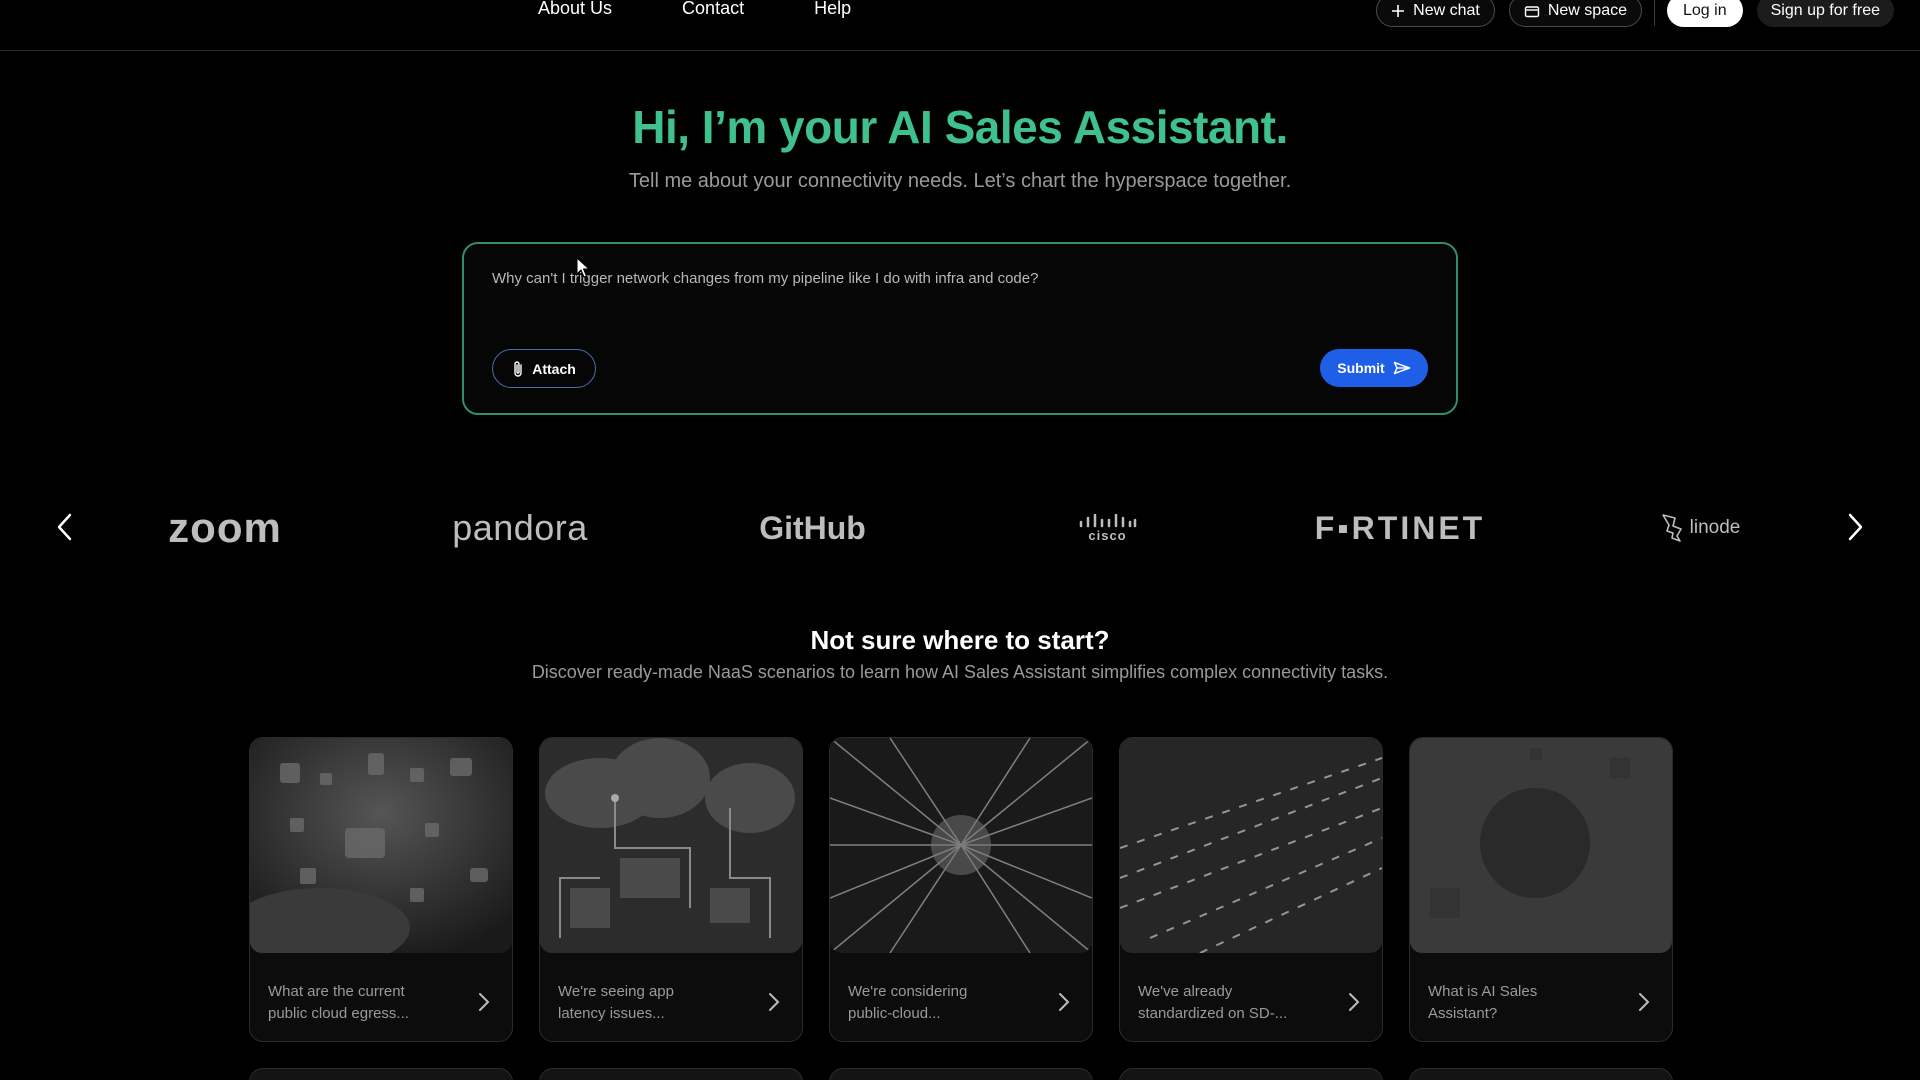  Describe the element at coordinates (1518, 1003) in the screenshot. I see `card-text: What is AI Sales Assistant?` at that location.